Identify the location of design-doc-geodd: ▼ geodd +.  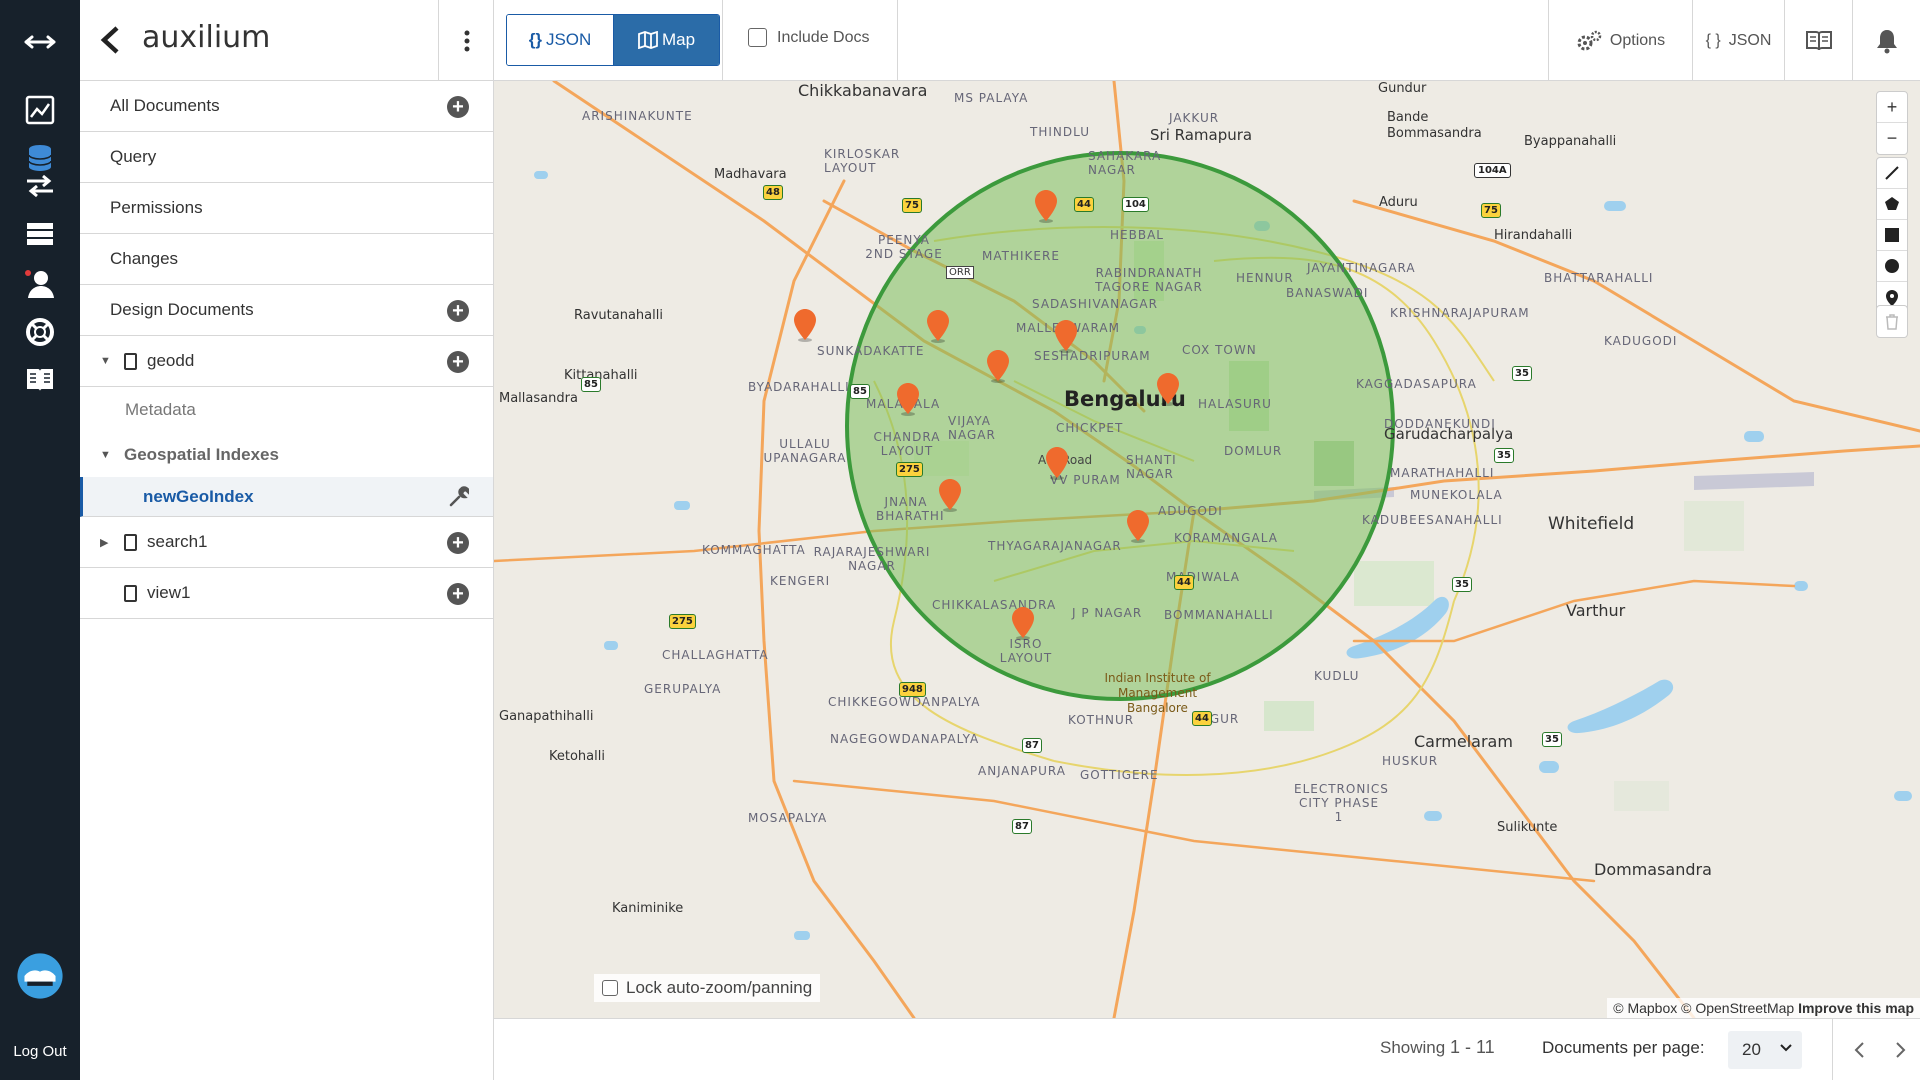
(286, 361).